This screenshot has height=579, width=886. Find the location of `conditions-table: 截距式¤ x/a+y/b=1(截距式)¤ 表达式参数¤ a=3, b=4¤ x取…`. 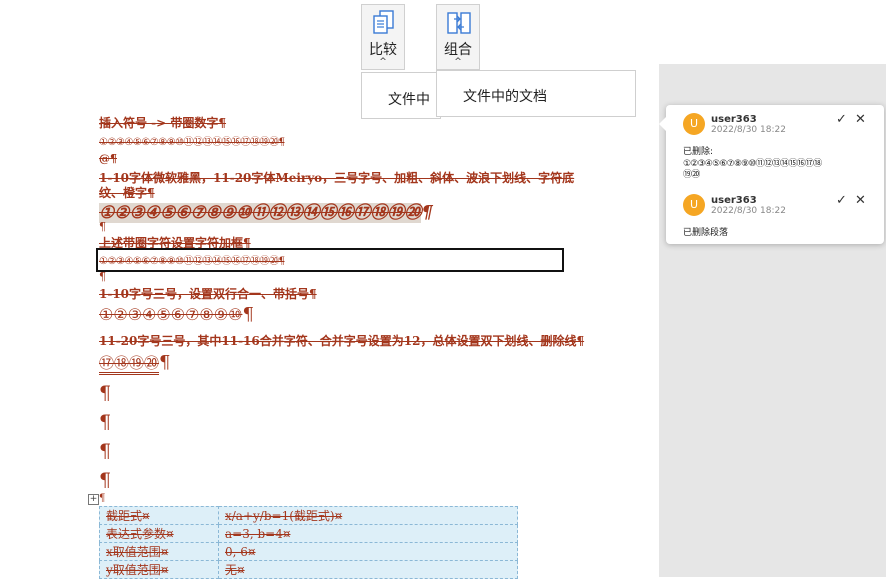

conditions-table: 截距式¤ x/a+y/b=1(截距式)¤ 表达式参数¤ a=3, b=4¤ x取… is located at coordinates (308, 542).